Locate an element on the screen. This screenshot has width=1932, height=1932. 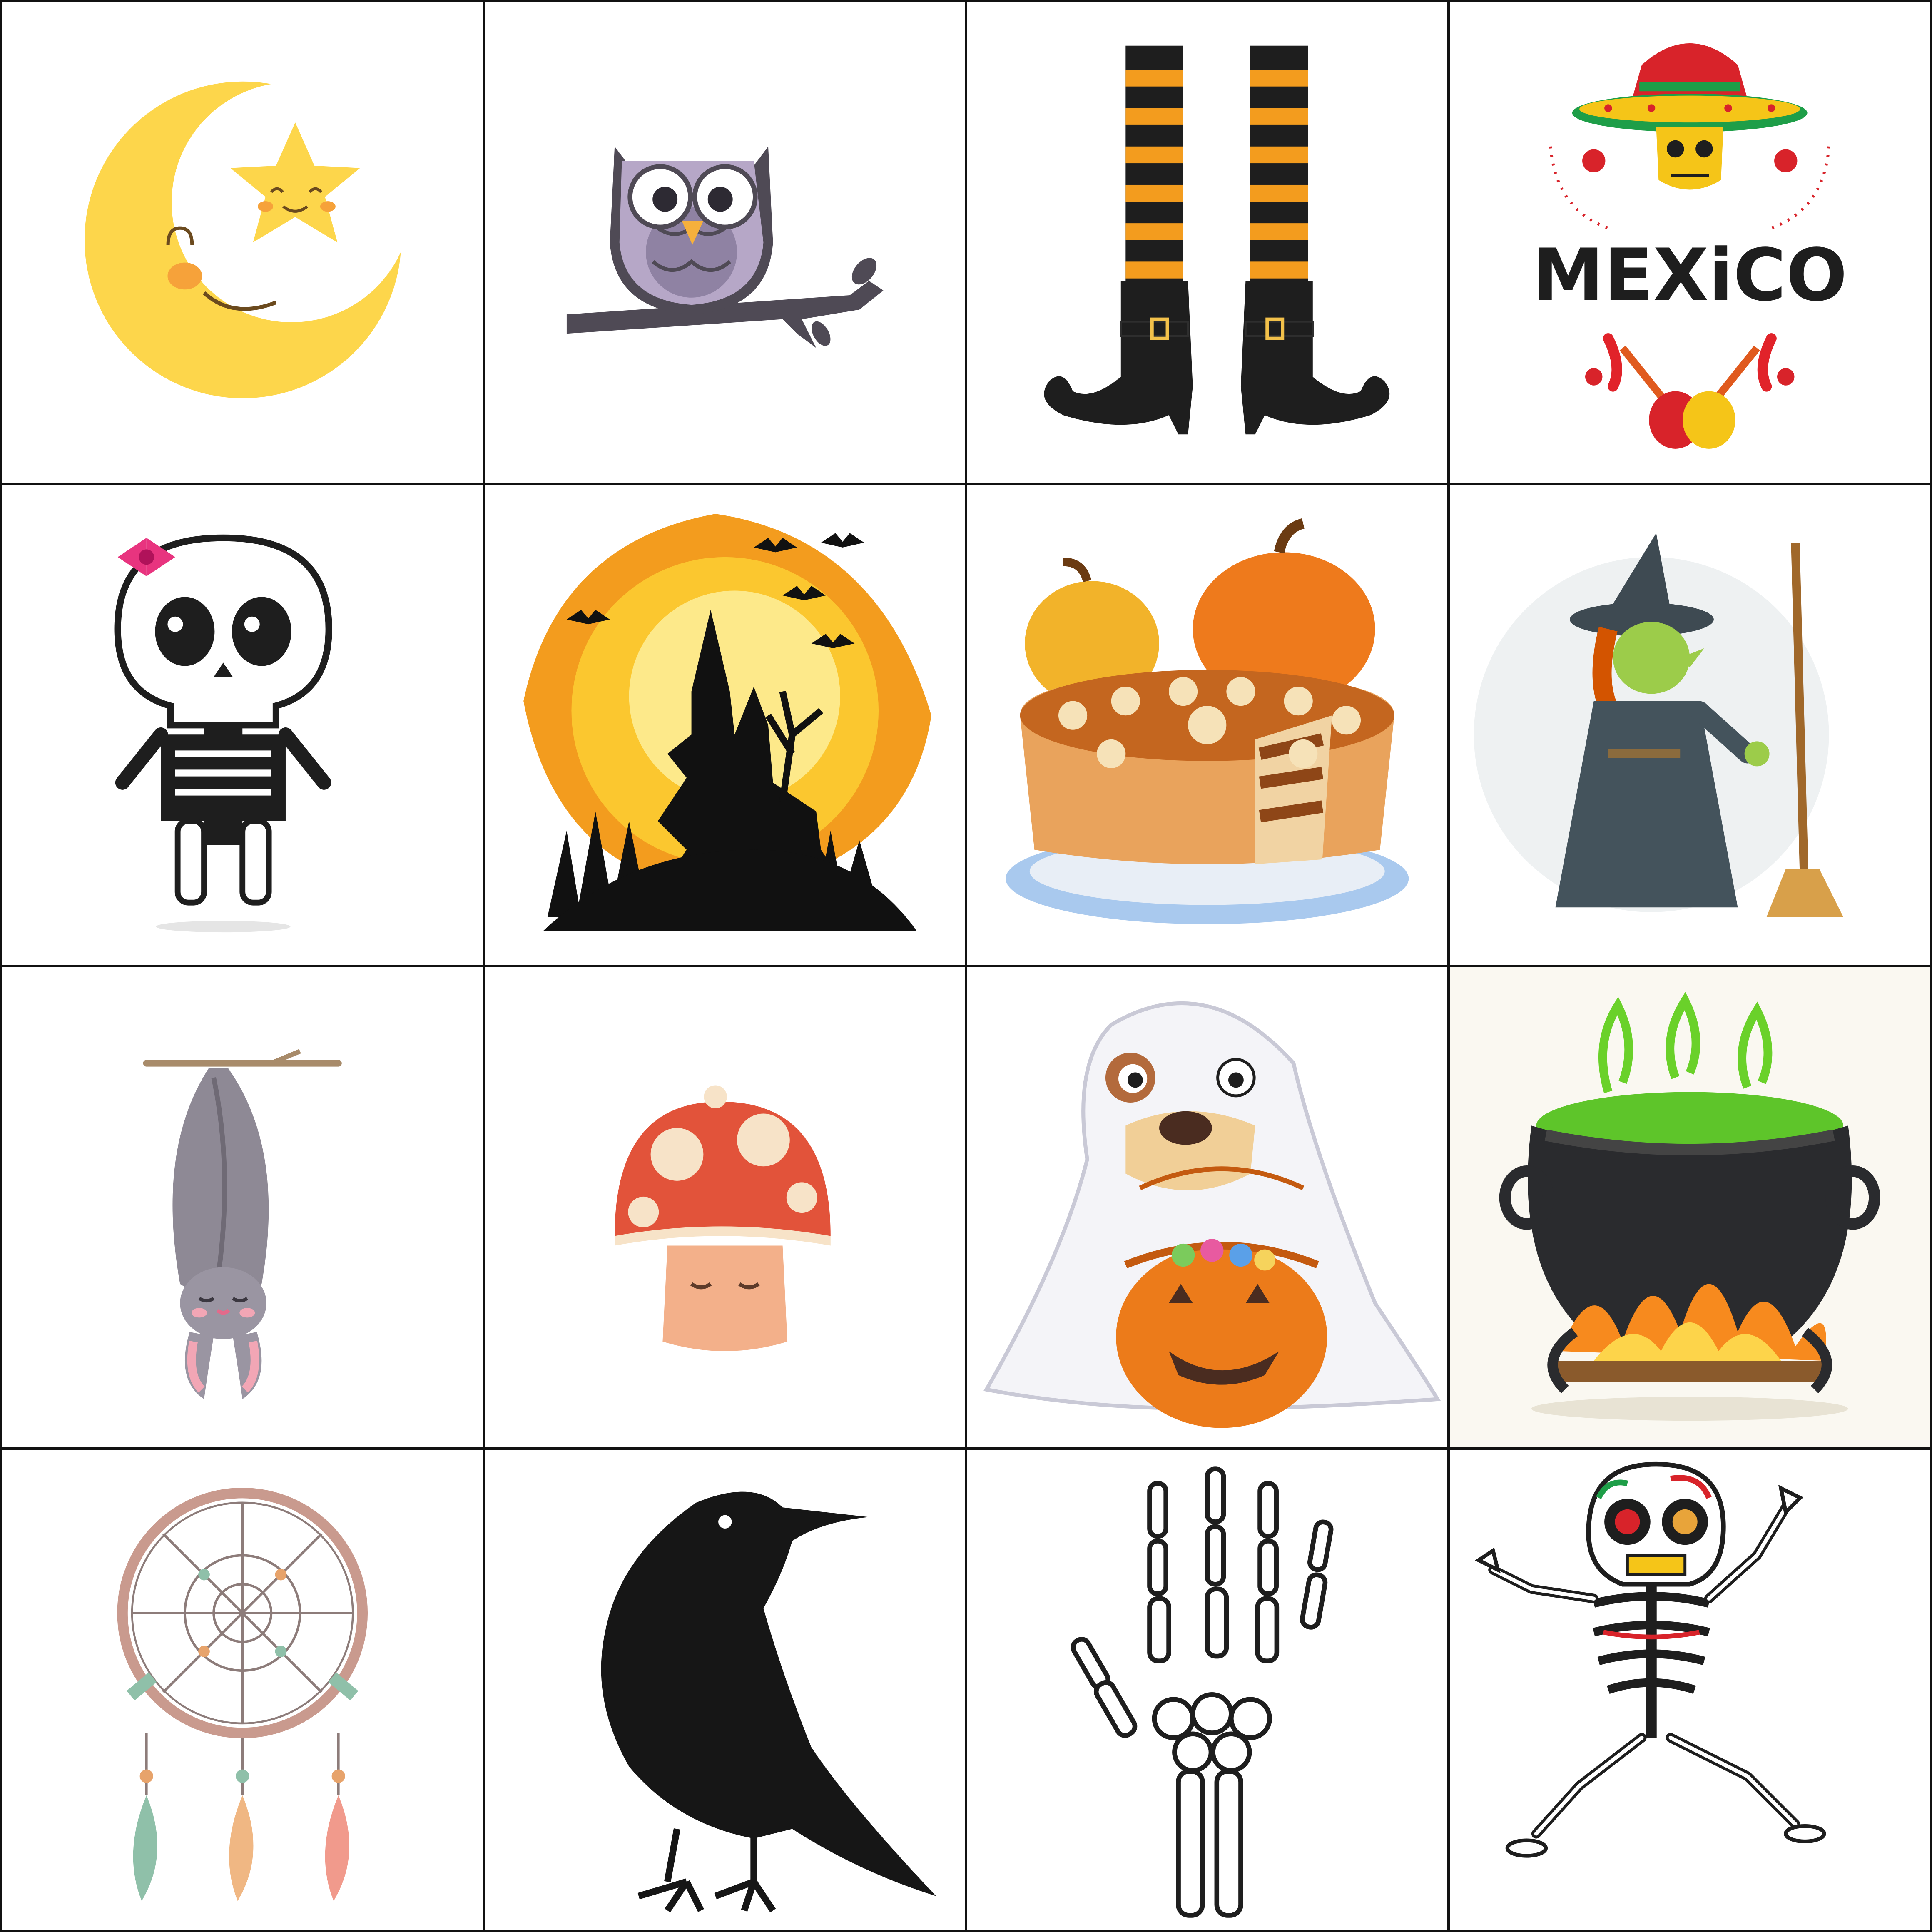
tile-cauldron is located at coordinates (1690, 1207).